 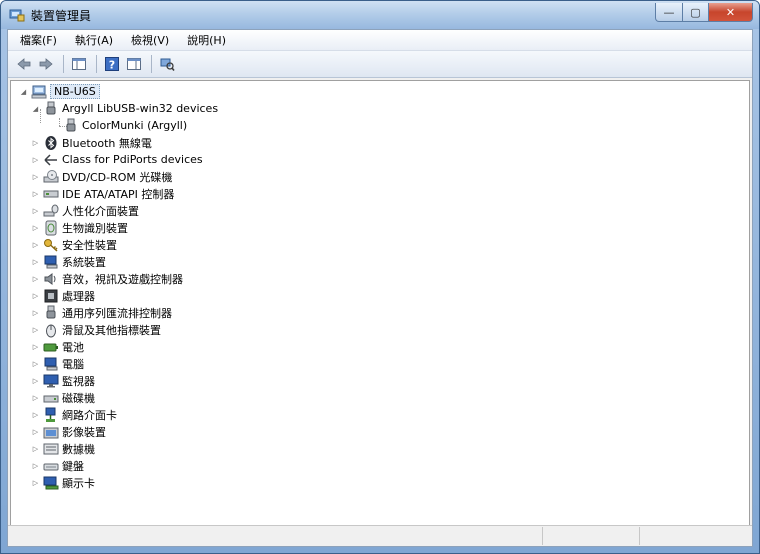 I want to click on close-button: ✕, so click(x=731, y=12).